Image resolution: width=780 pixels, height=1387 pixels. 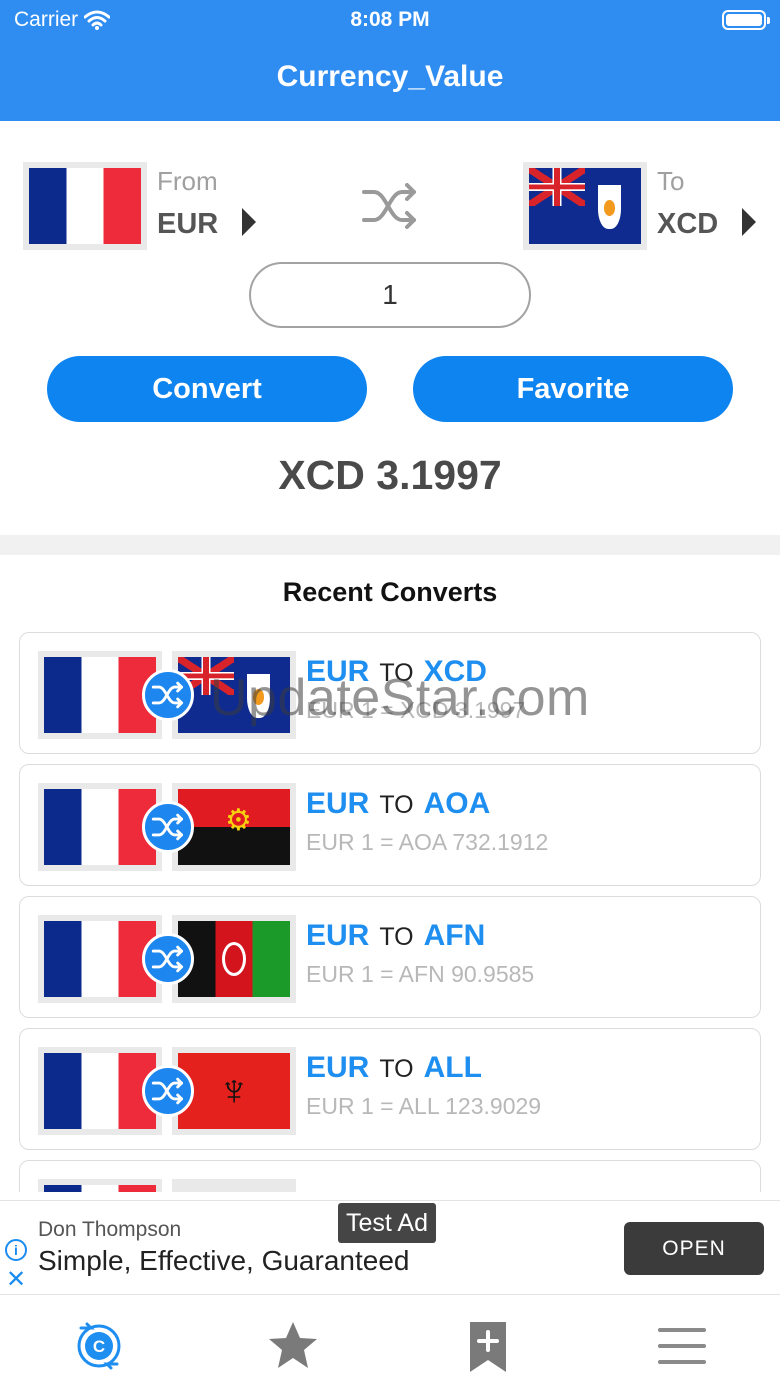 I want to click on ad-open-button: OPEN, so click(x=694, y=1248).